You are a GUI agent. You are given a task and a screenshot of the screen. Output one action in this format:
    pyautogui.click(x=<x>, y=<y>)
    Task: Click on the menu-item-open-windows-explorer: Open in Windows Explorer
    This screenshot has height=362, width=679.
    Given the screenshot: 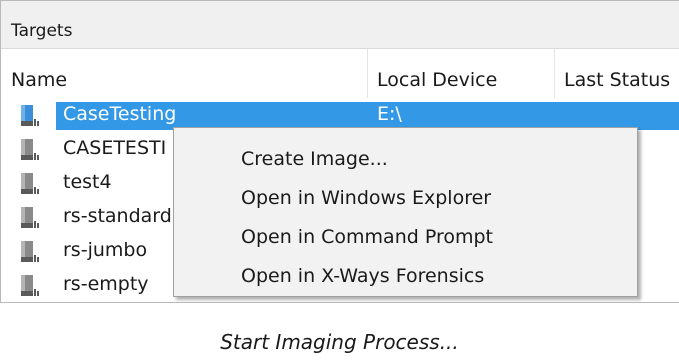 What is the action you would take?
    pyautogui.click(x=405, y=200)
    